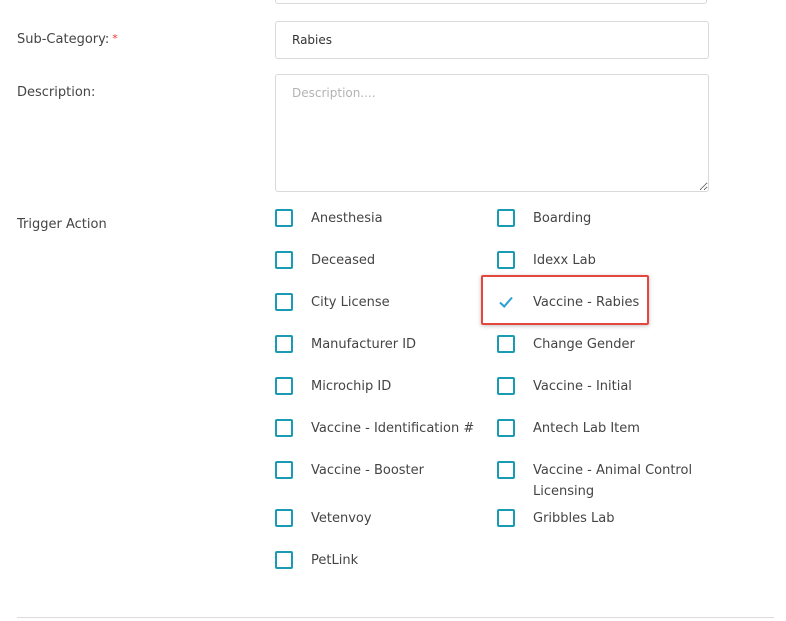  I want to click on checkbox-deceased: Deceased, so click(325, 260).